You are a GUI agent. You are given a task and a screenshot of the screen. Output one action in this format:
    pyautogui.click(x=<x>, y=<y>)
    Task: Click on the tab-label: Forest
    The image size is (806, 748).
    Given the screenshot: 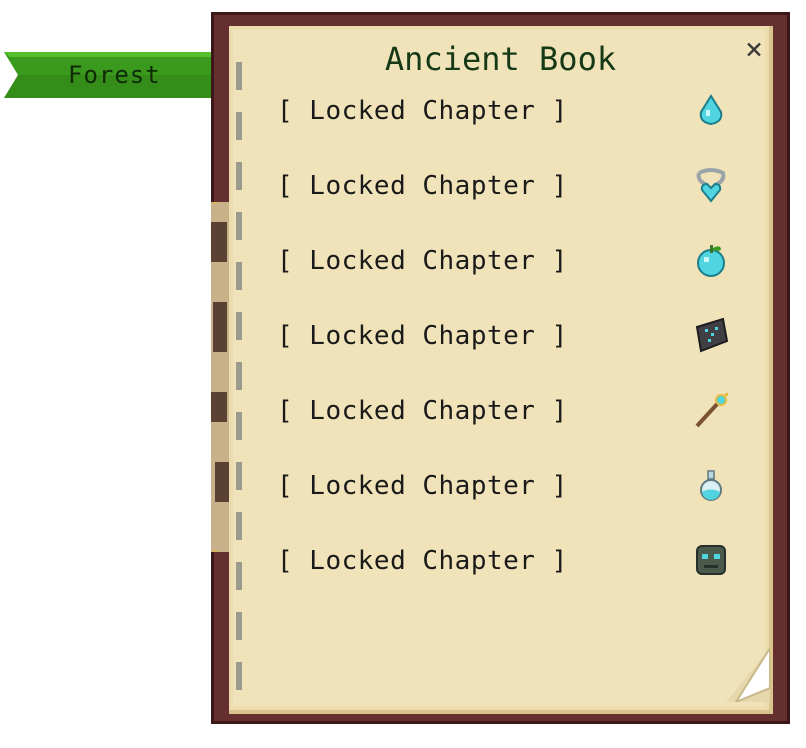 What is the action you would take?
    pyautogui.click(x=114, y=75)
    